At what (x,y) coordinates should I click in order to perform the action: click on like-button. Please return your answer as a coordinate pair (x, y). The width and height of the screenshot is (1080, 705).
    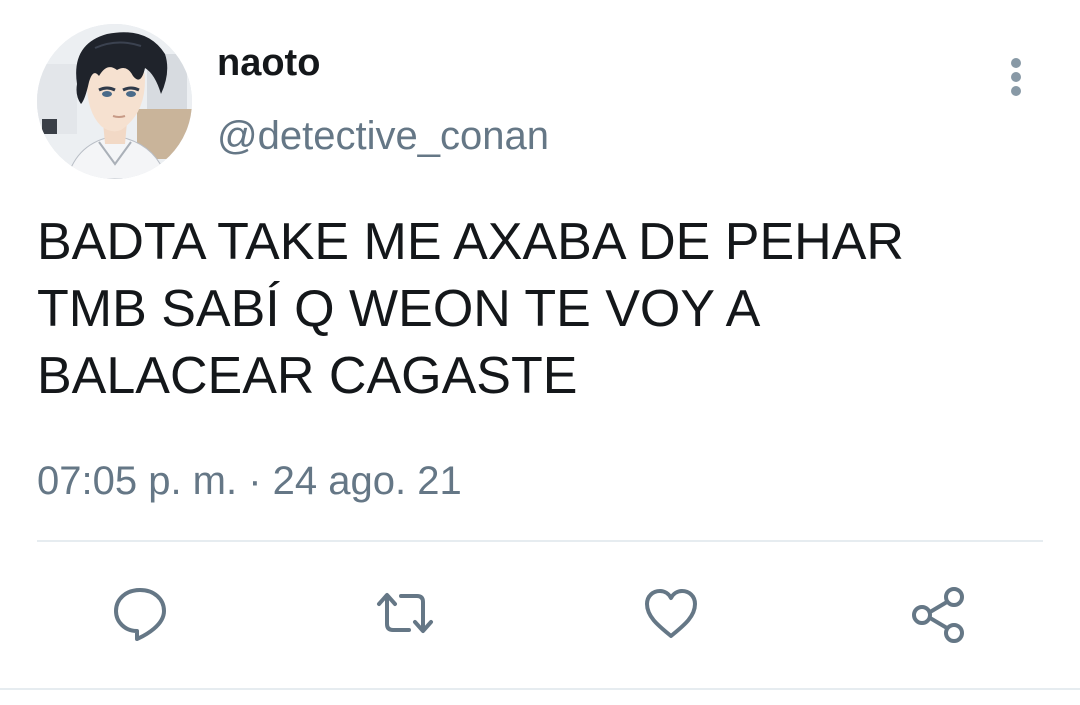
    Looking at the image, I should click on (671, 614).